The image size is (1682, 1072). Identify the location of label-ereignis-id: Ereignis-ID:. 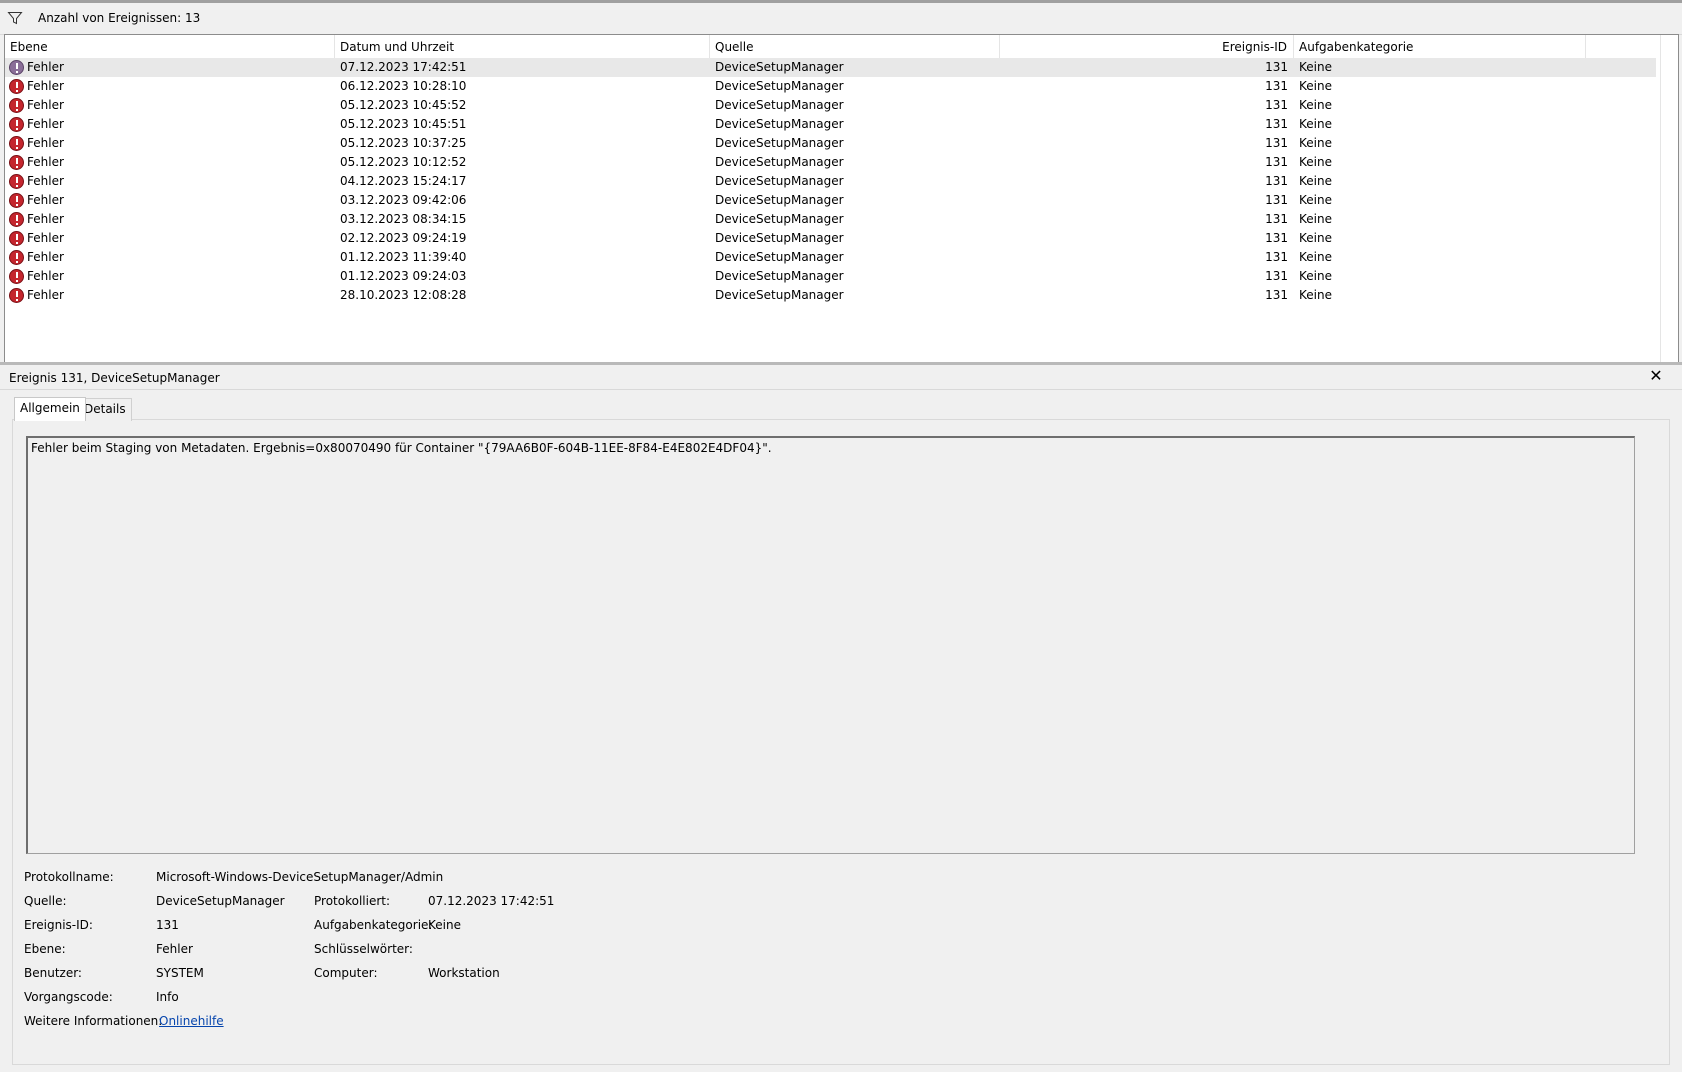
(58, 925).